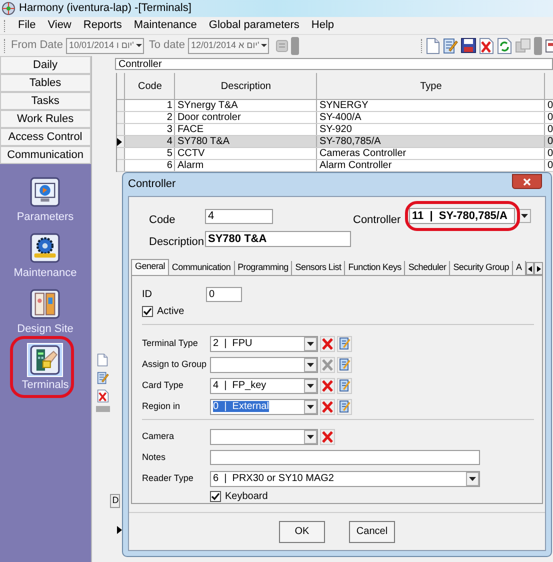  I want to click on table-cell: 2, so click(150, 117).